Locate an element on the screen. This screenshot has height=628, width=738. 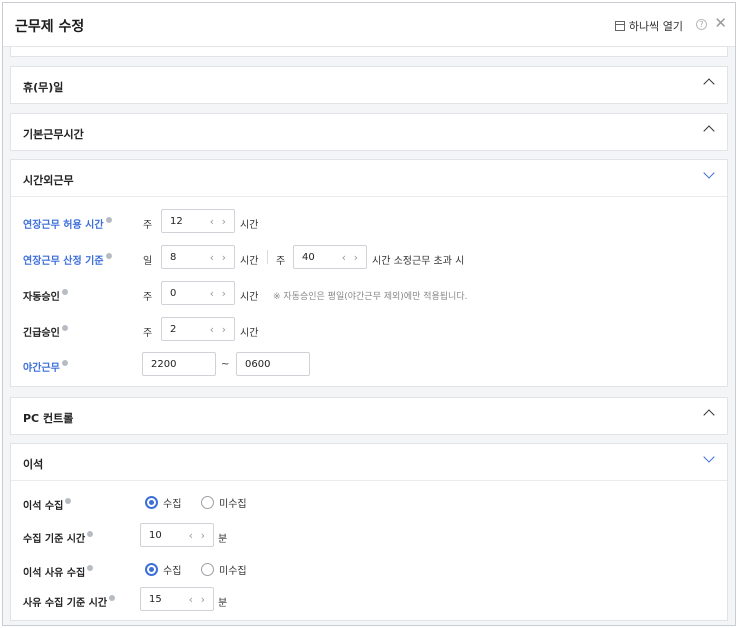
weekly-hours-stepper: 40 ‹ › is located at coordinates (330, 257).